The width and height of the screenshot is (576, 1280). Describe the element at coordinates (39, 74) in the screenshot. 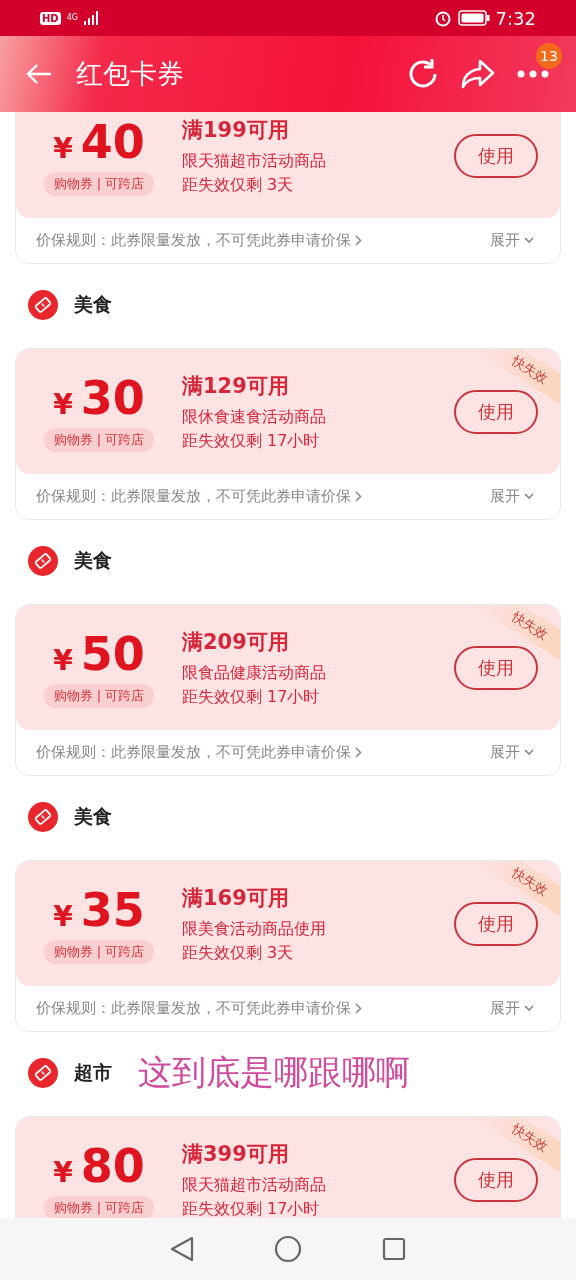

I see `back-icon` at that location.